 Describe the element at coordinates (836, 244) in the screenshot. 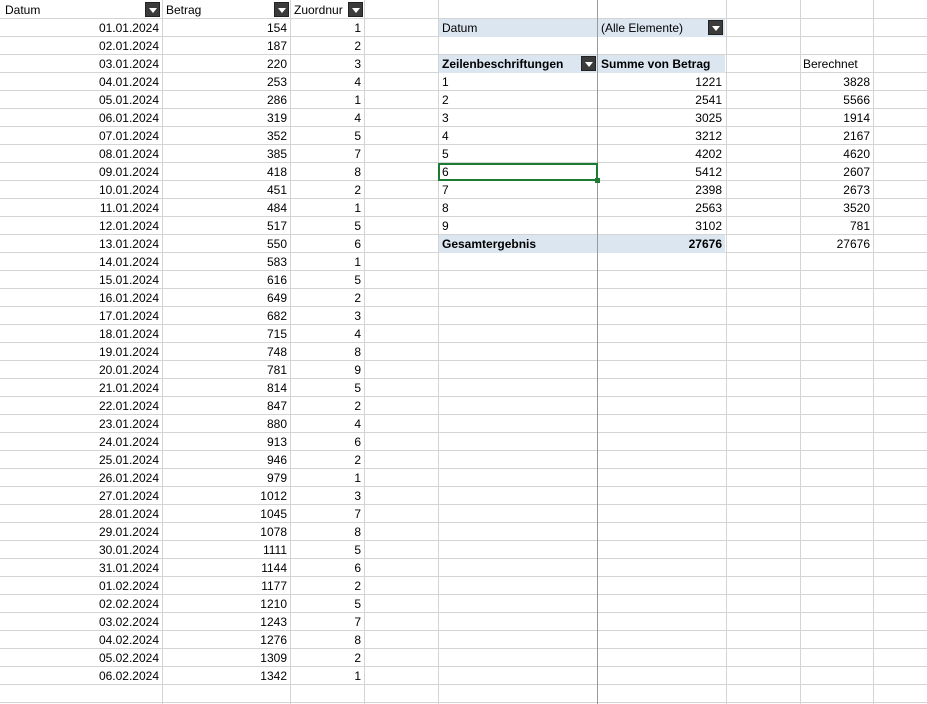

I see `calculated-total: 27676` at that location.